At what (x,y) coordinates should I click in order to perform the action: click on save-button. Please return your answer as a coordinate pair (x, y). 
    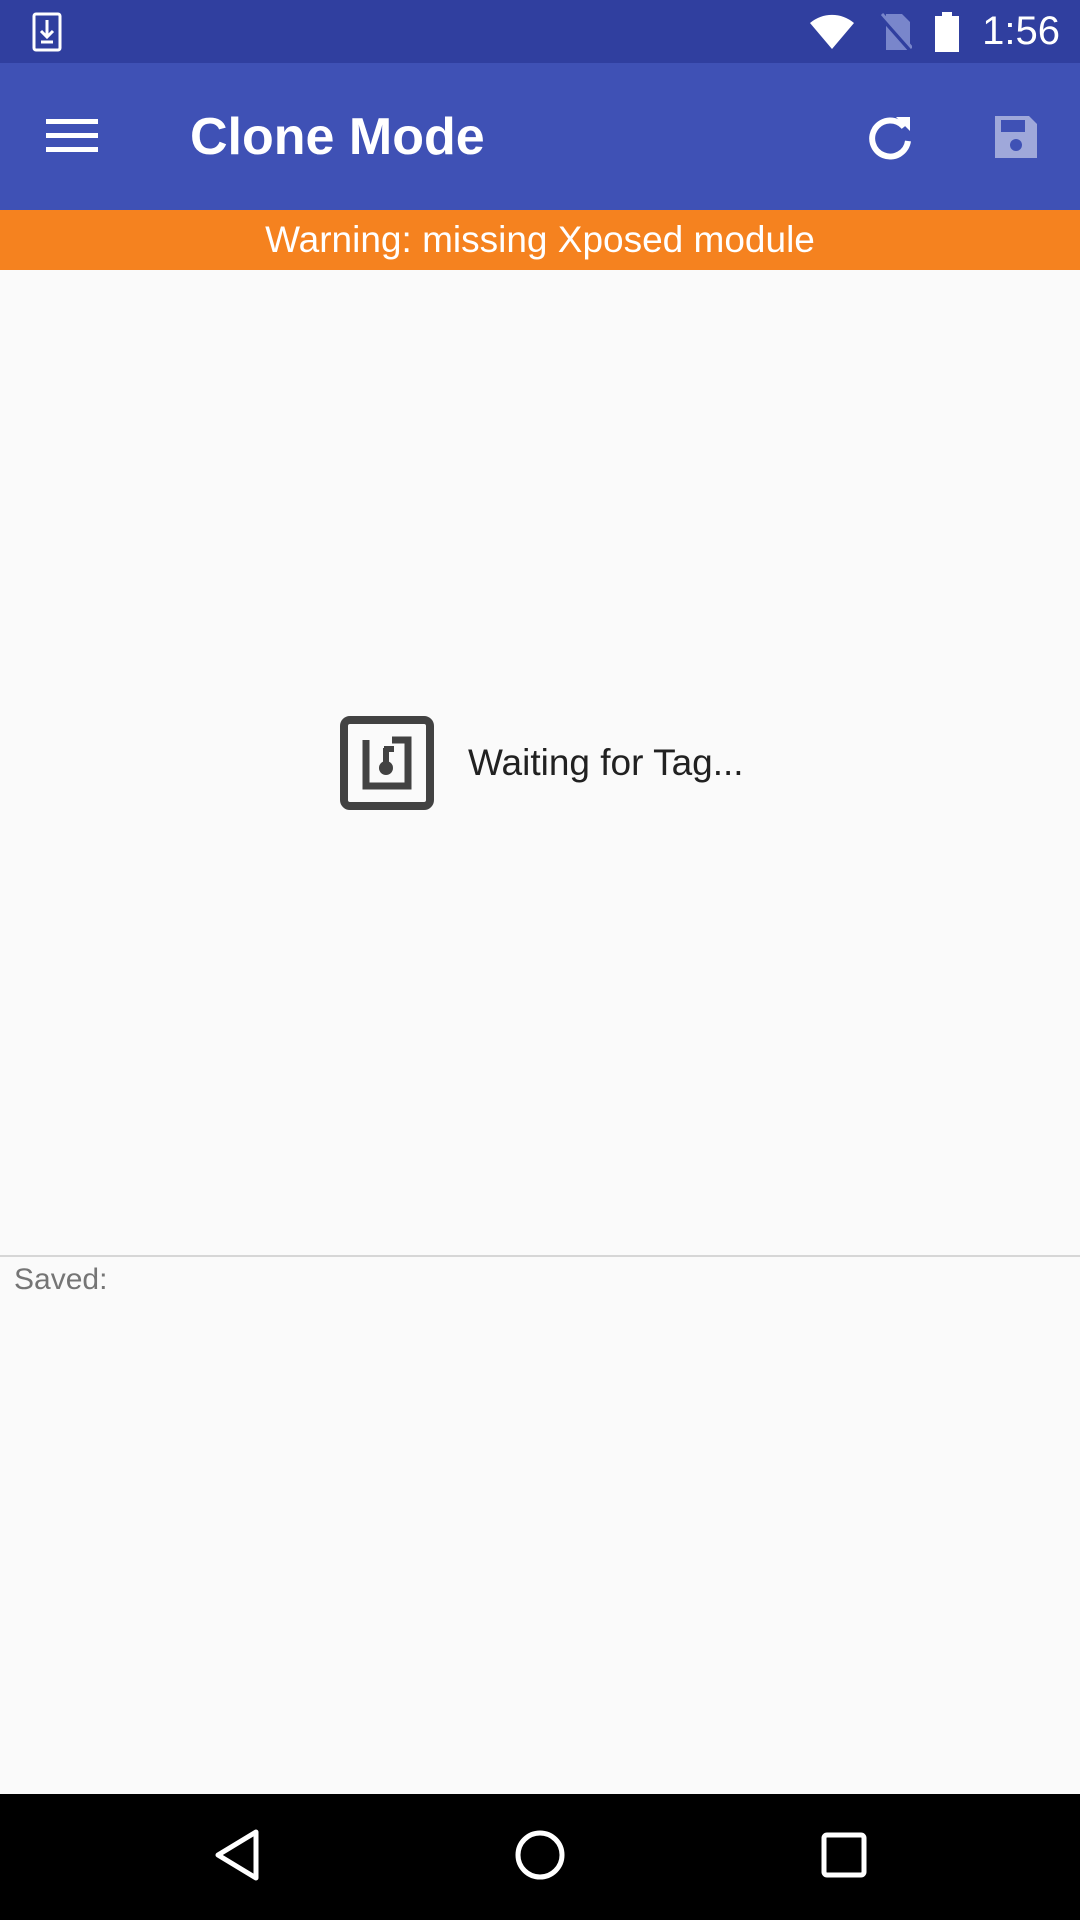
    Looking at the image, I should click on (1016, 139).